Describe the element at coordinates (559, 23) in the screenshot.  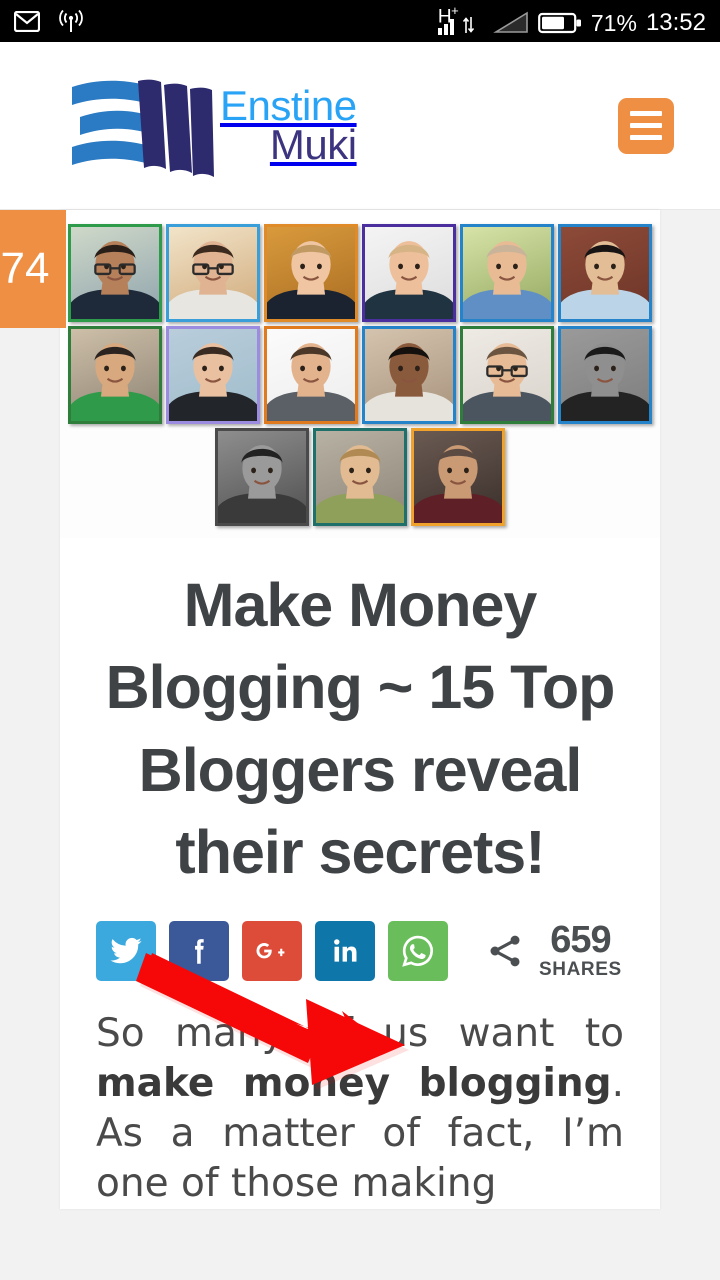
I see `battery-icon` at that location.